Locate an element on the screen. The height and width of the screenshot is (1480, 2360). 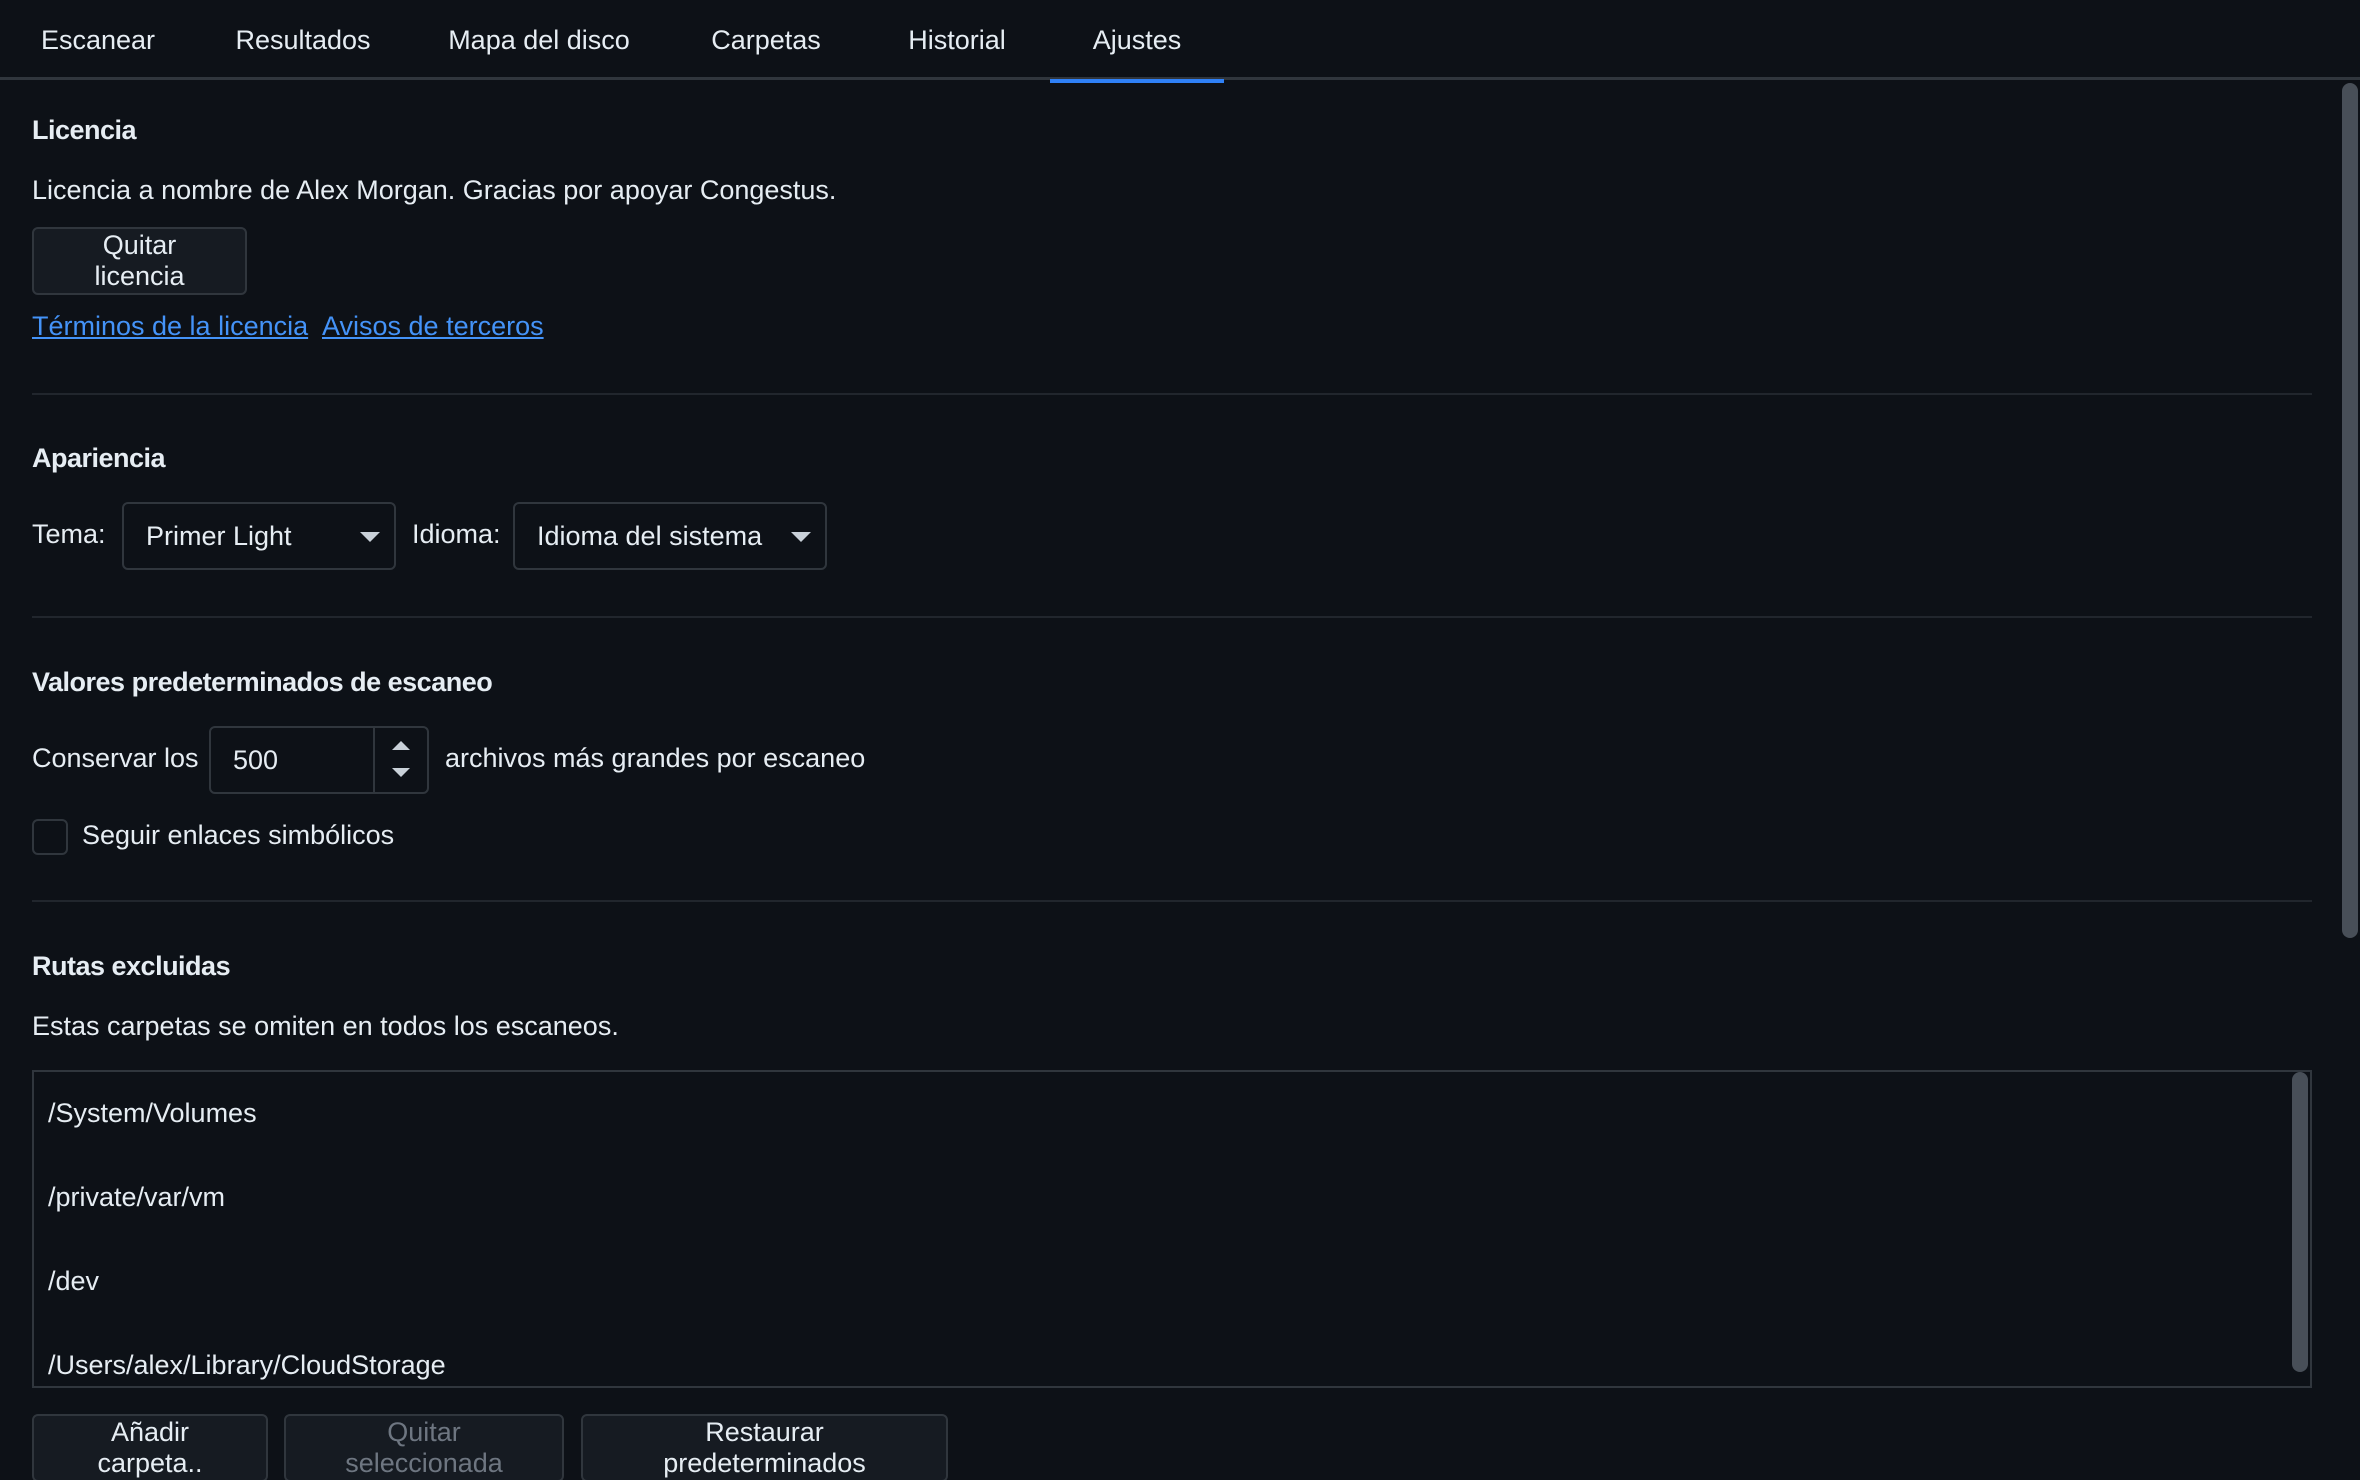
list-item: /Users/alex/Library/CloudStorage is located at coordinates (247, 1365).